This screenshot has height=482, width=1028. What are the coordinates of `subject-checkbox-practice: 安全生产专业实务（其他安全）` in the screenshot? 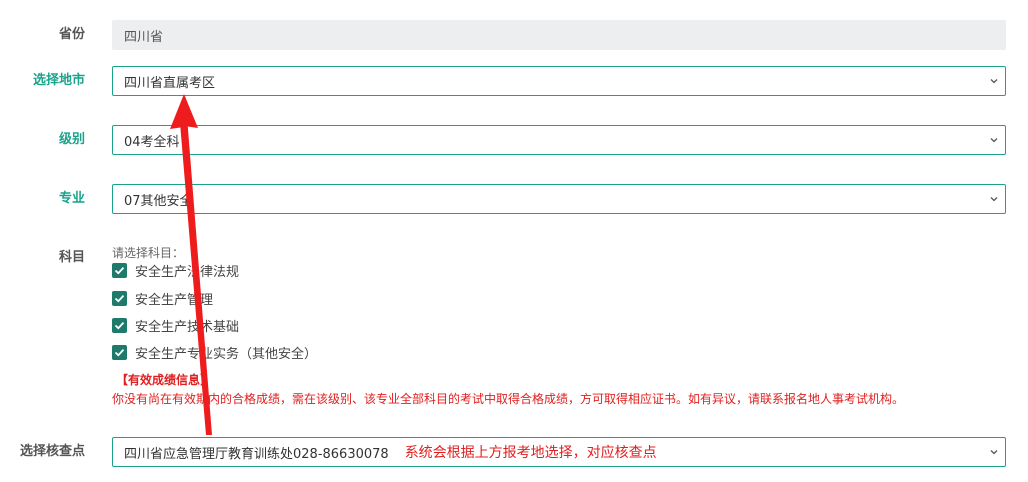 It's located at (215, 352).